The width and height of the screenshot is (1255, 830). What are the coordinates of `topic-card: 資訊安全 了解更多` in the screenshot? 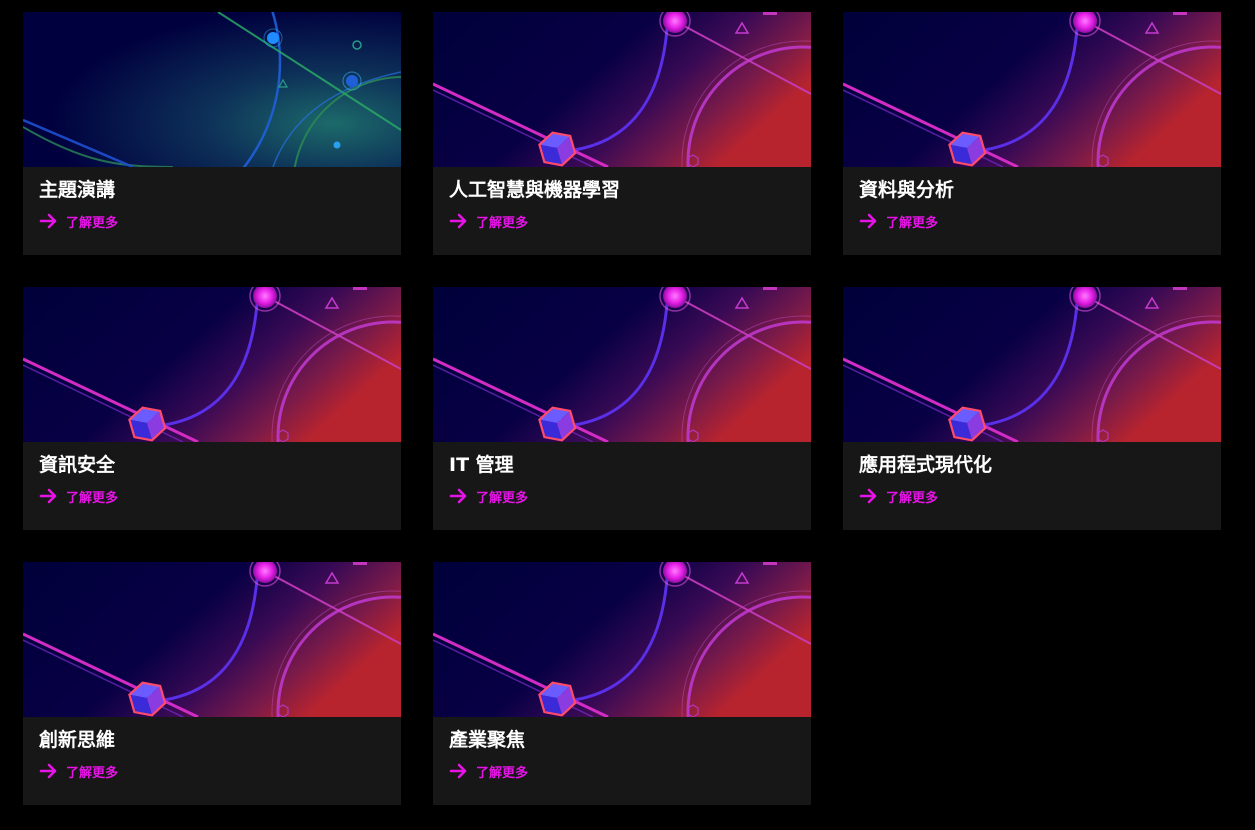 It's located at (212, 408).